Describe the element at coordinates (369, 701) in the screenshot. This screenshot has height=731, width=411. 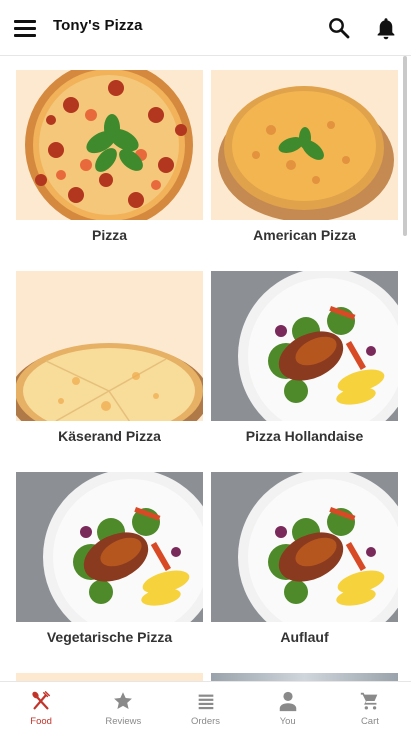
I see `cart-icon` at that location.